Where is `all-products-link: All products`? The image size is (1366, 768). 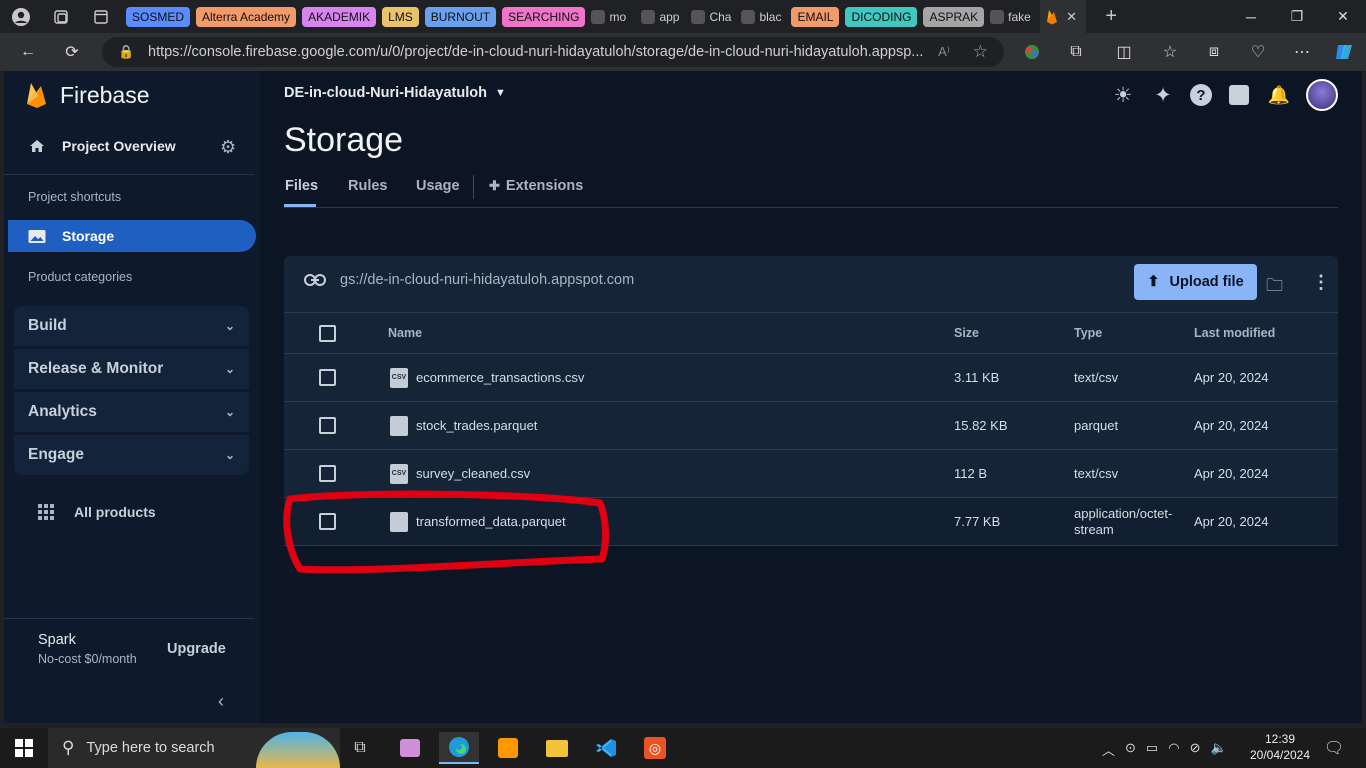 all-products-link: All products is located at coordinates (97, 512).